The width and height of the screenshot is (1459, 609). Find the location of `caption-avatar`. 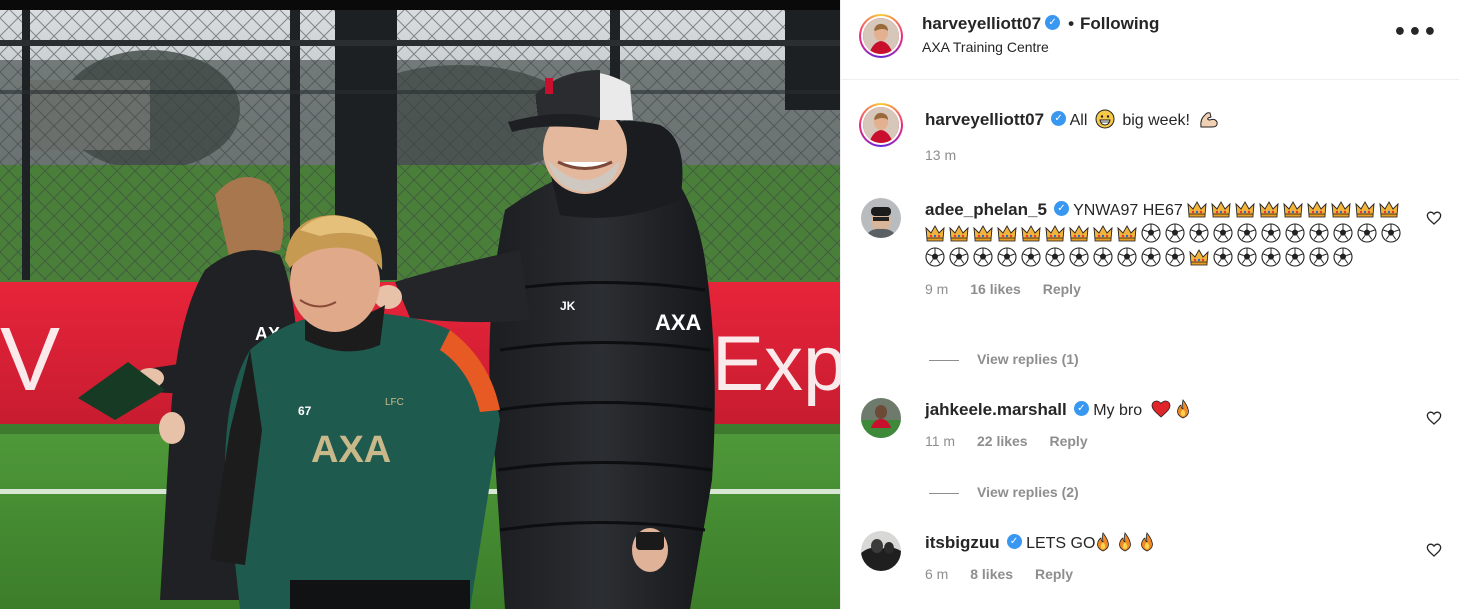

caption-avatar is located at coordinates (881, 125).